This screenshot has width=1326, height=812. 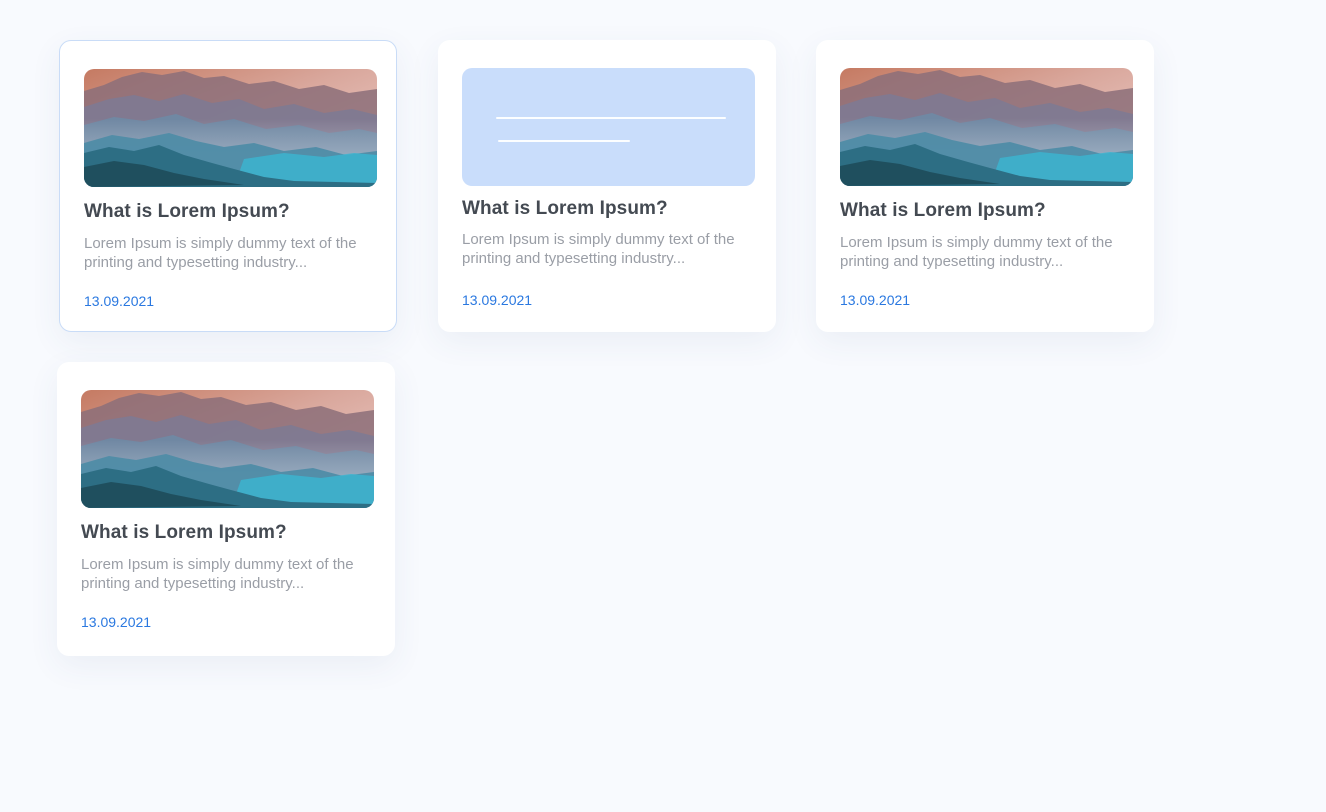 I want to click on image-placeholder, so click(x=608, y=127).